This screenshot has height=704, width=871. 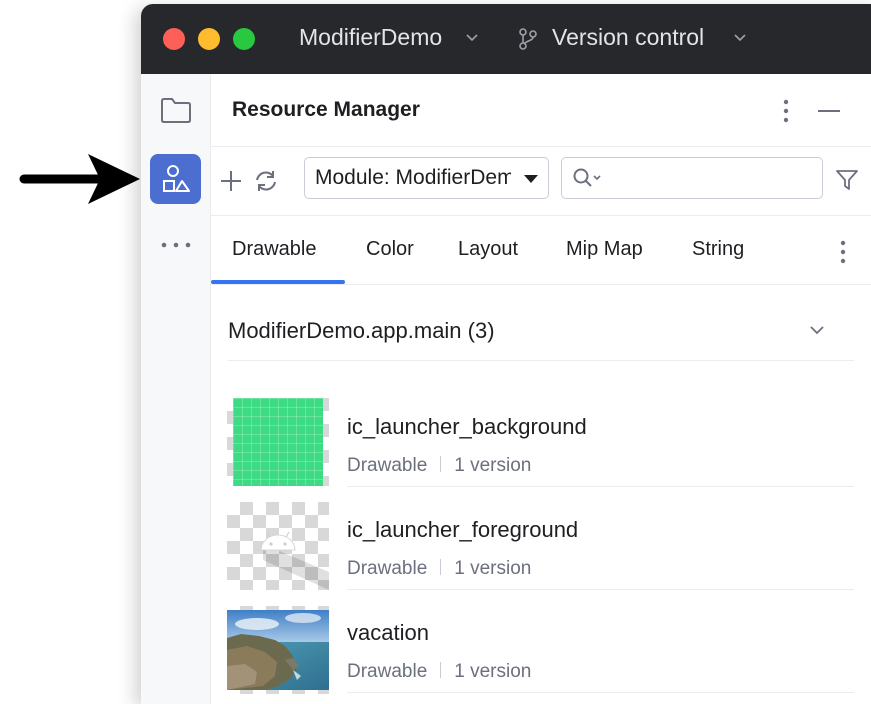 What do you see at coordinates (628, 37) in the screenshot?
I see `vcs-label: Version control` at bounding box center [628, 37].